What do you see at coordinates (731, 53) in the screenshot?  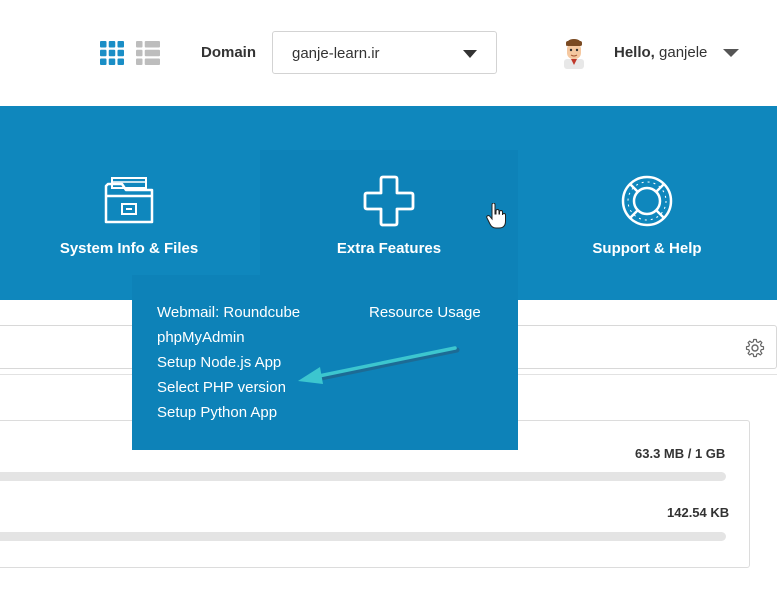 I see `user-menu-caret-icon` at bounding box center [731, 53].